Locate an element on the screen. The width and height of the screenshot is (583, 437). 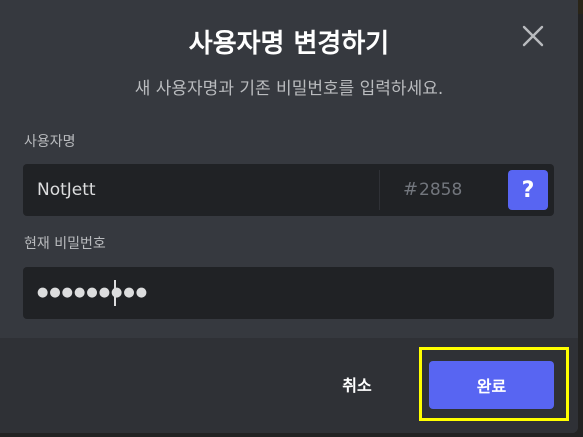
password-input: ●●●●●●●●● is located at coordinates (92, 293).